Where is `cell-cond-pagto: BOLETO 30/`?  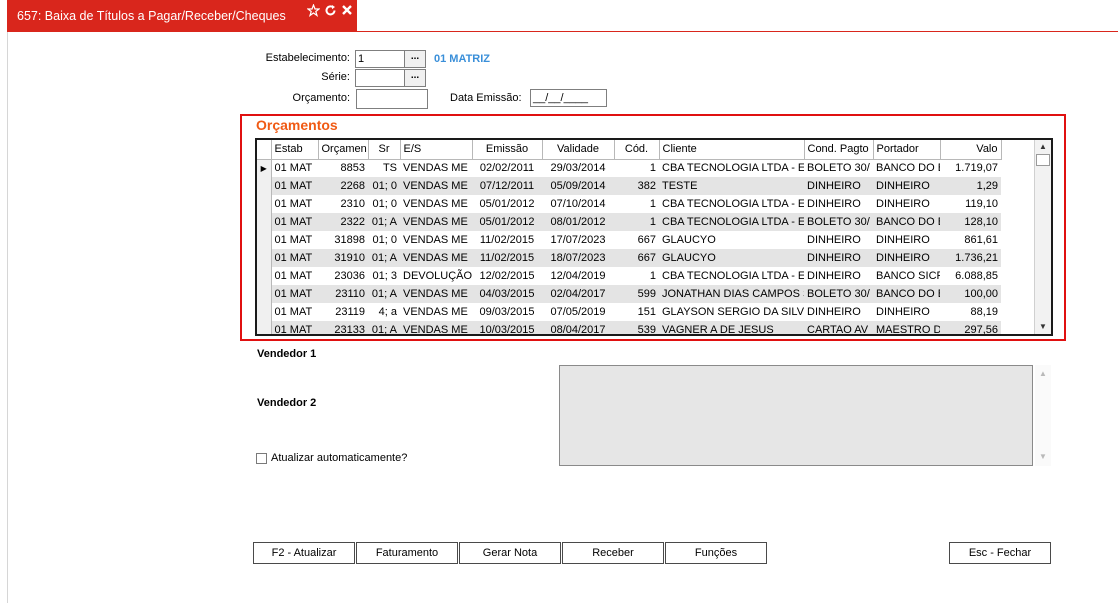 cell-cond-pagto: BOLETO 30/ is located at coordinates (838, 294).